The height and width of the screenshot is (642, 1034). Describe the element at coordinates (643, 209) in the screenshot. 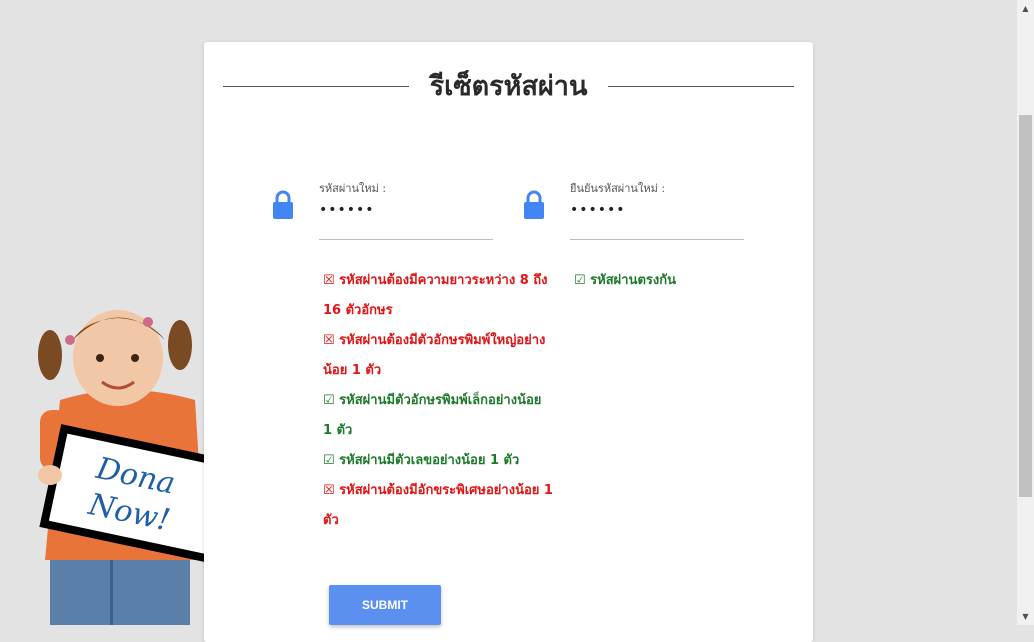

I see `confirm-password-field: ยืนยันรหัสผ่านใหม่ : ••••••` at that location.